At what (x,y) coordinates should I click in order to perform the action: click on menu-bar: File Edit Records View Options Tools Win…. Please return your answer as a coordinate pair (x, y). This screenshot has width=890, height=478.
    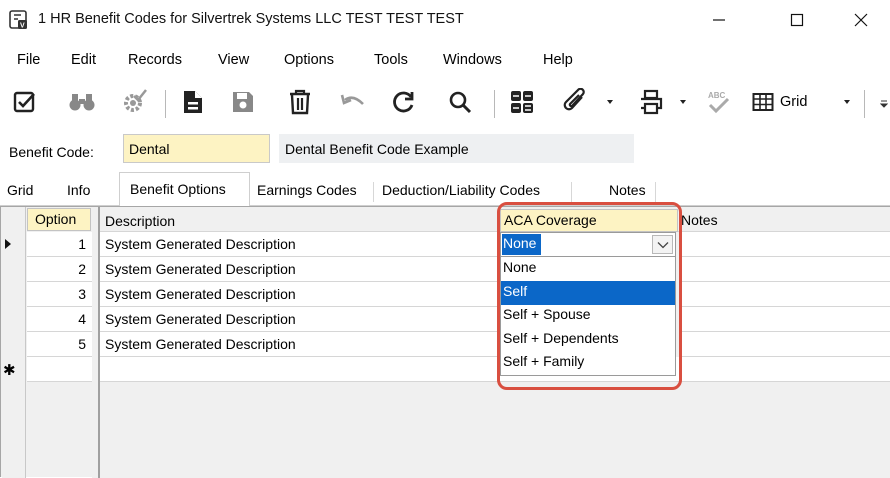
    Looking at the image, I should click on (445, 61).